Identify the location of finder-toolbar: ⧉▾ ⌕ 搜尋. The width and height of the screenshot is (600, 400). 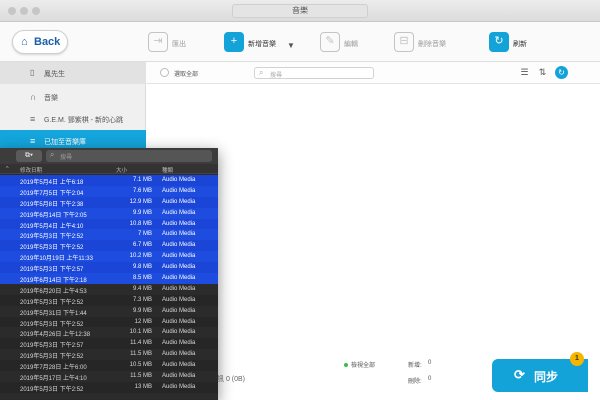
(109, 156).